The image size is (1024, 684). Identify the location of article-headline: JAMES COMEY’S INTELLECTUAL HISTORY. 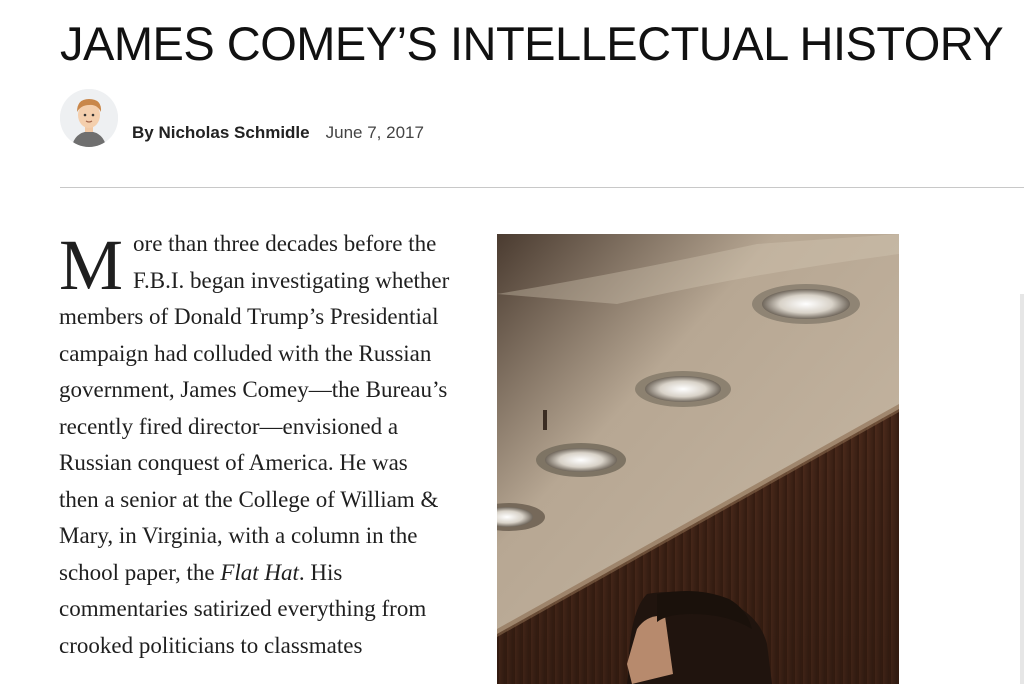
(532, 43).